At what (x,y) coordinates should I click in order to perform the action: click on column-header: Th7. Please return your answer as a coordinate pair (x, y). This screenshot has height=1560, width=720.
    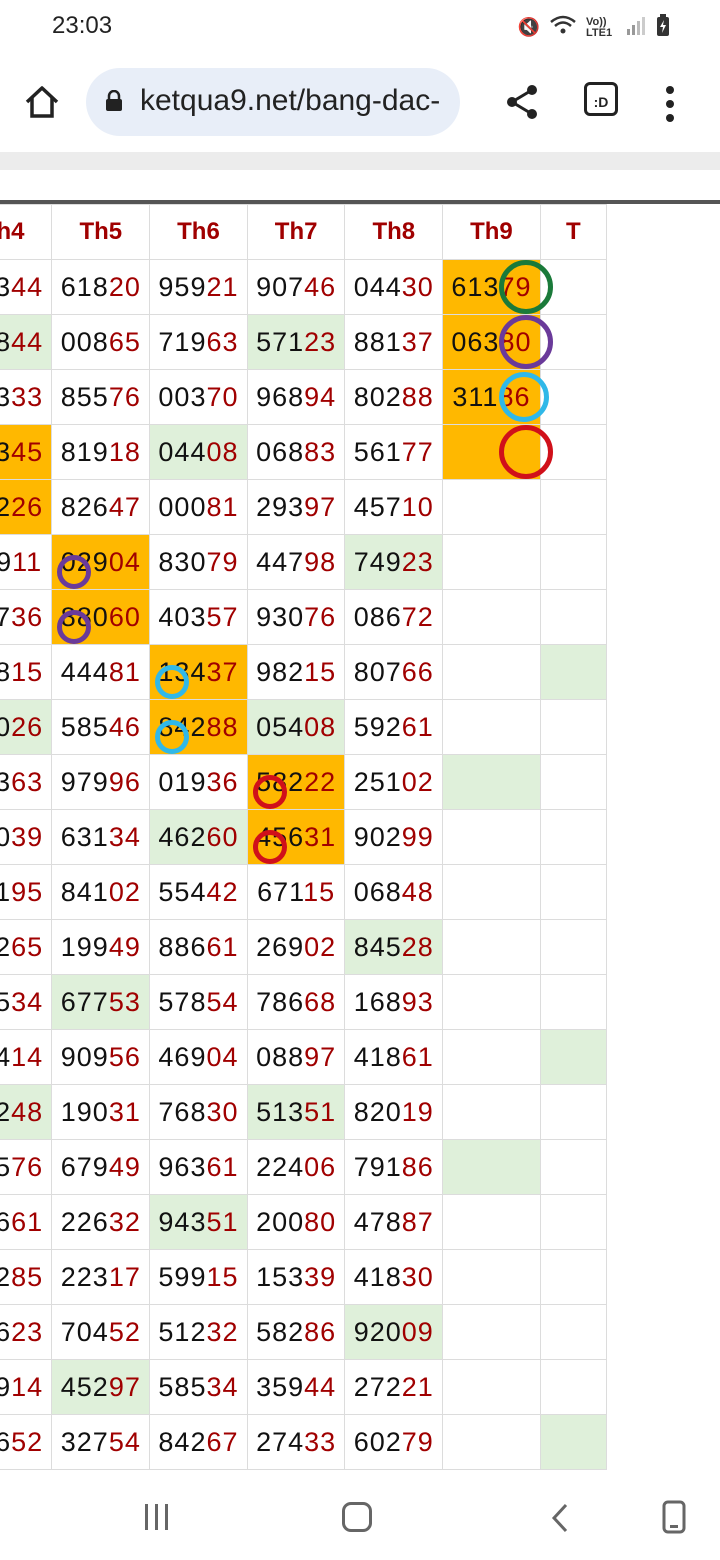
    Looking at the image, I should click on (296, 232).